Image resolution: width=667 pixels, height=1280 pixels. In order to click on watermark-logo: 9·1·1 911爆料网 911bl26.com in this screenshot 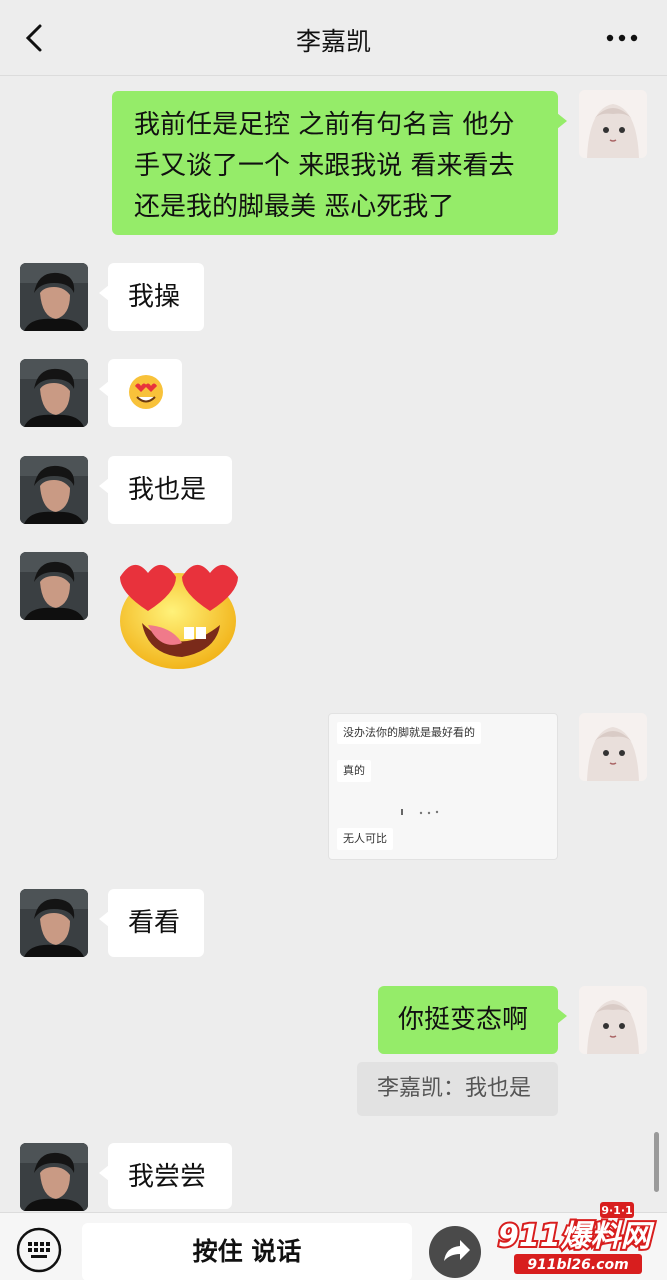, I will do `click(579, 1238)`.